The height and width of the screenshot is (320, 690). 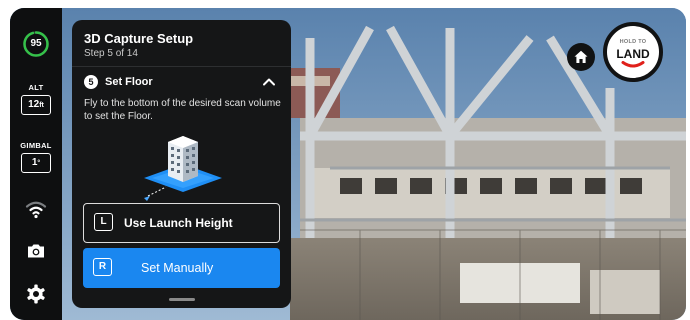 I want to click on altitude-readout: 12ft, so click(x=36, y=105).